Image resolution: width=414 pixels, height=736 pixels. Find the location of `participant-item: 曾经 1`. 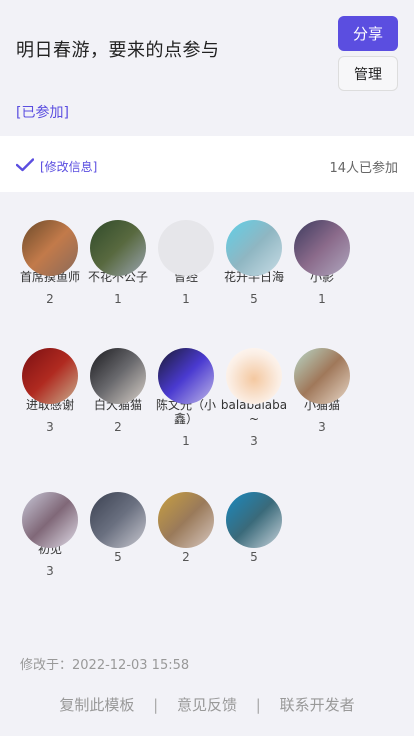

participant-item: 曾经 1 is located at coordinates (186, 263).